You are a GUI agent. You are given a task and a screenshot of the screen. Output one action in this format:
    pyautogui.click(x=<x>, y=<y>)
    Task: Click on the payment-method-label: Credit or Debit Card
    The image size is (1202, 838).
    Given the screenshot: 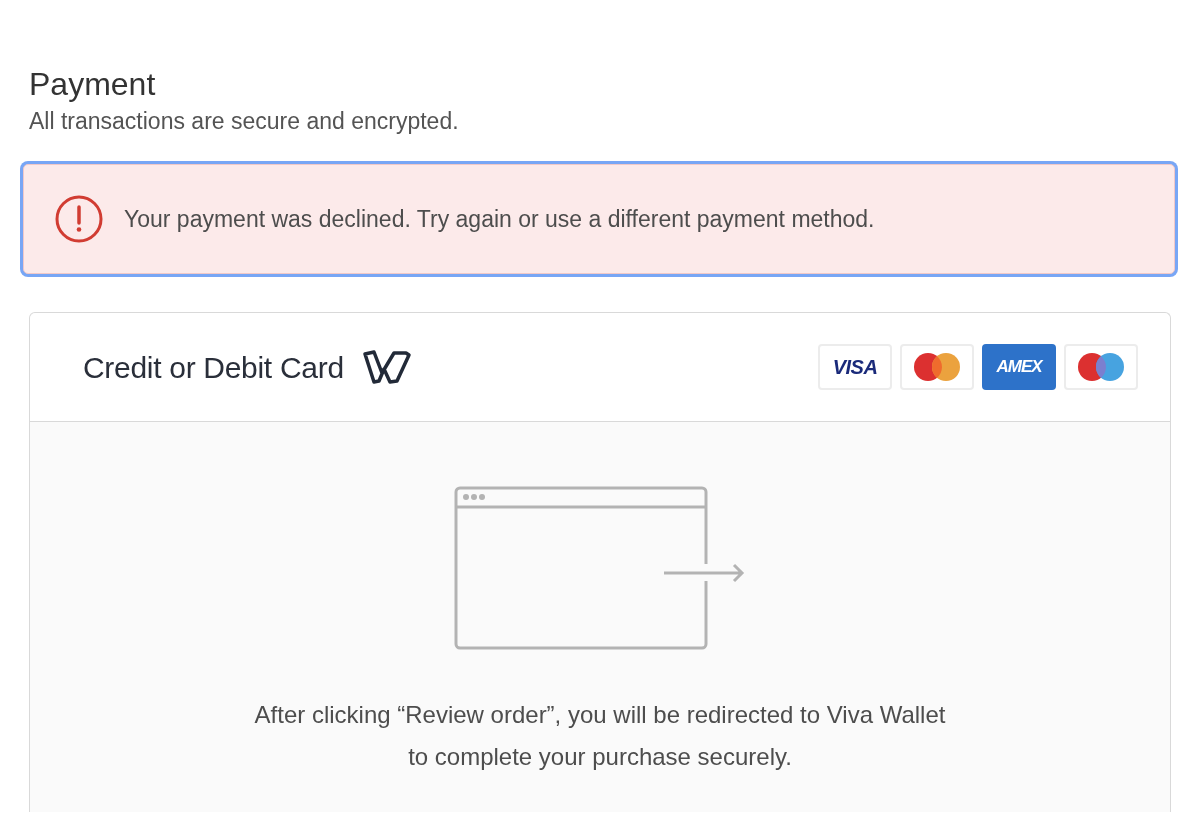 What is the action you would take?
    pyautogui.click(x=213, y=367)
    